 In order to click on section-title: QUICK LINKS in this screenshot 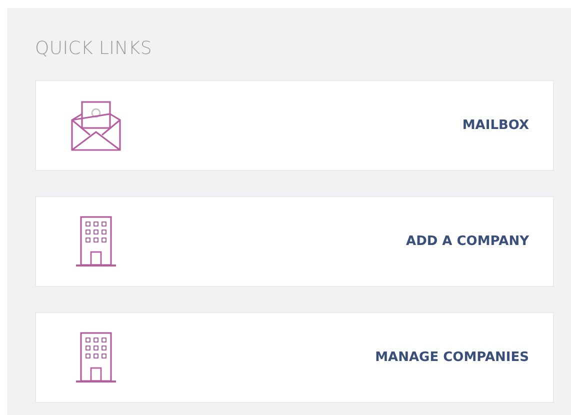, I will do `click(94, 48)`.